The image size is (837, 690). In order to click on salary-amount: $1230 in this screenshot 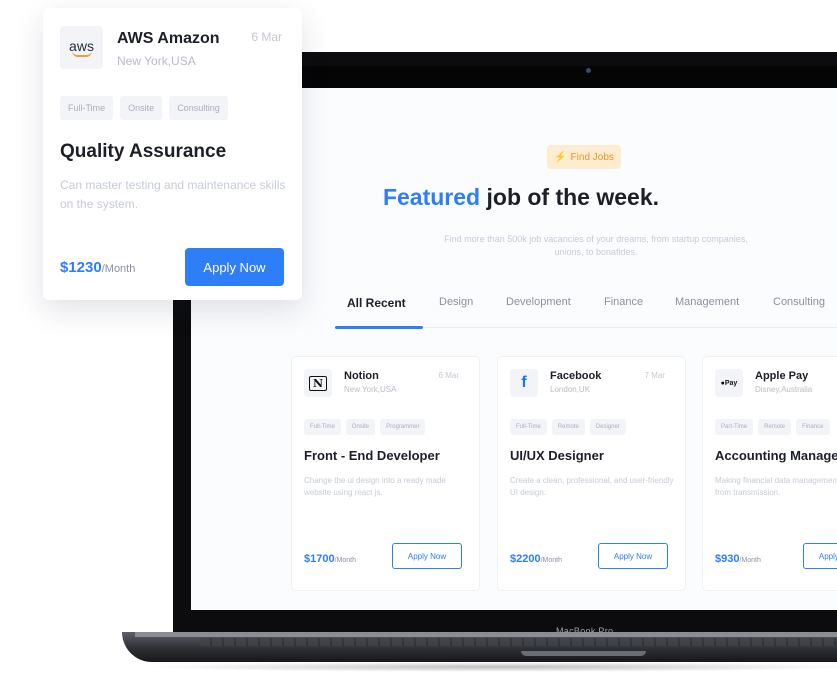, I will do `click(81, 267)`.